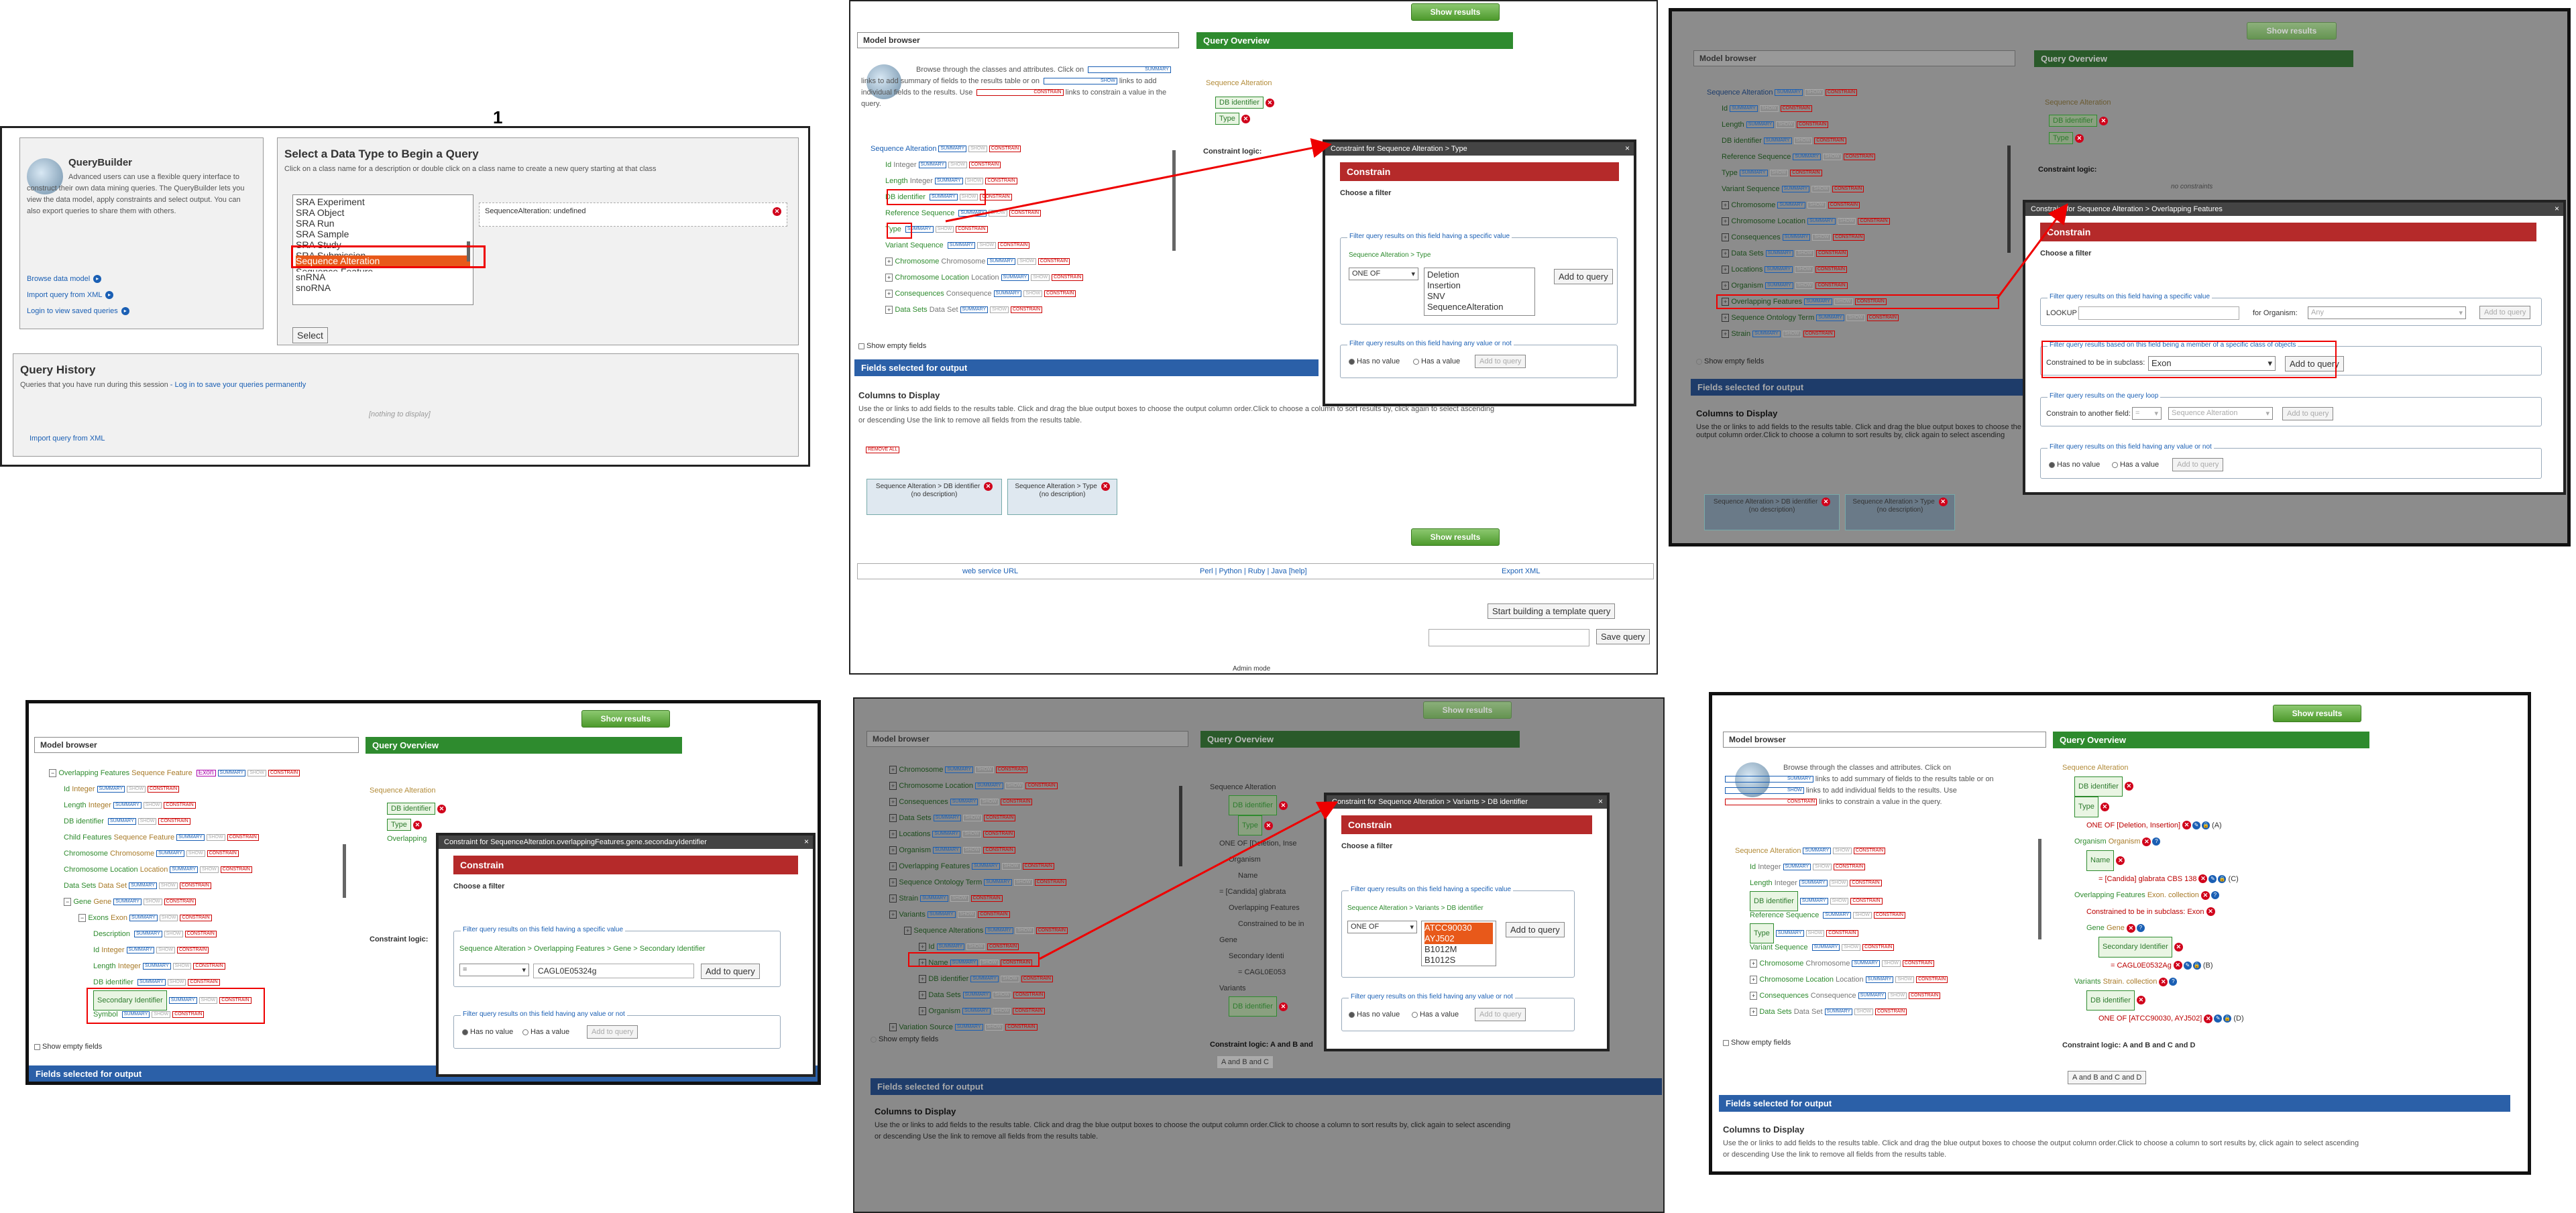 The image size is (2576, 1213). What do you see at coordinates (2032, 251) in the screenshot?
I see `arrow-c-overlap` at bounding box center [2032, 251].